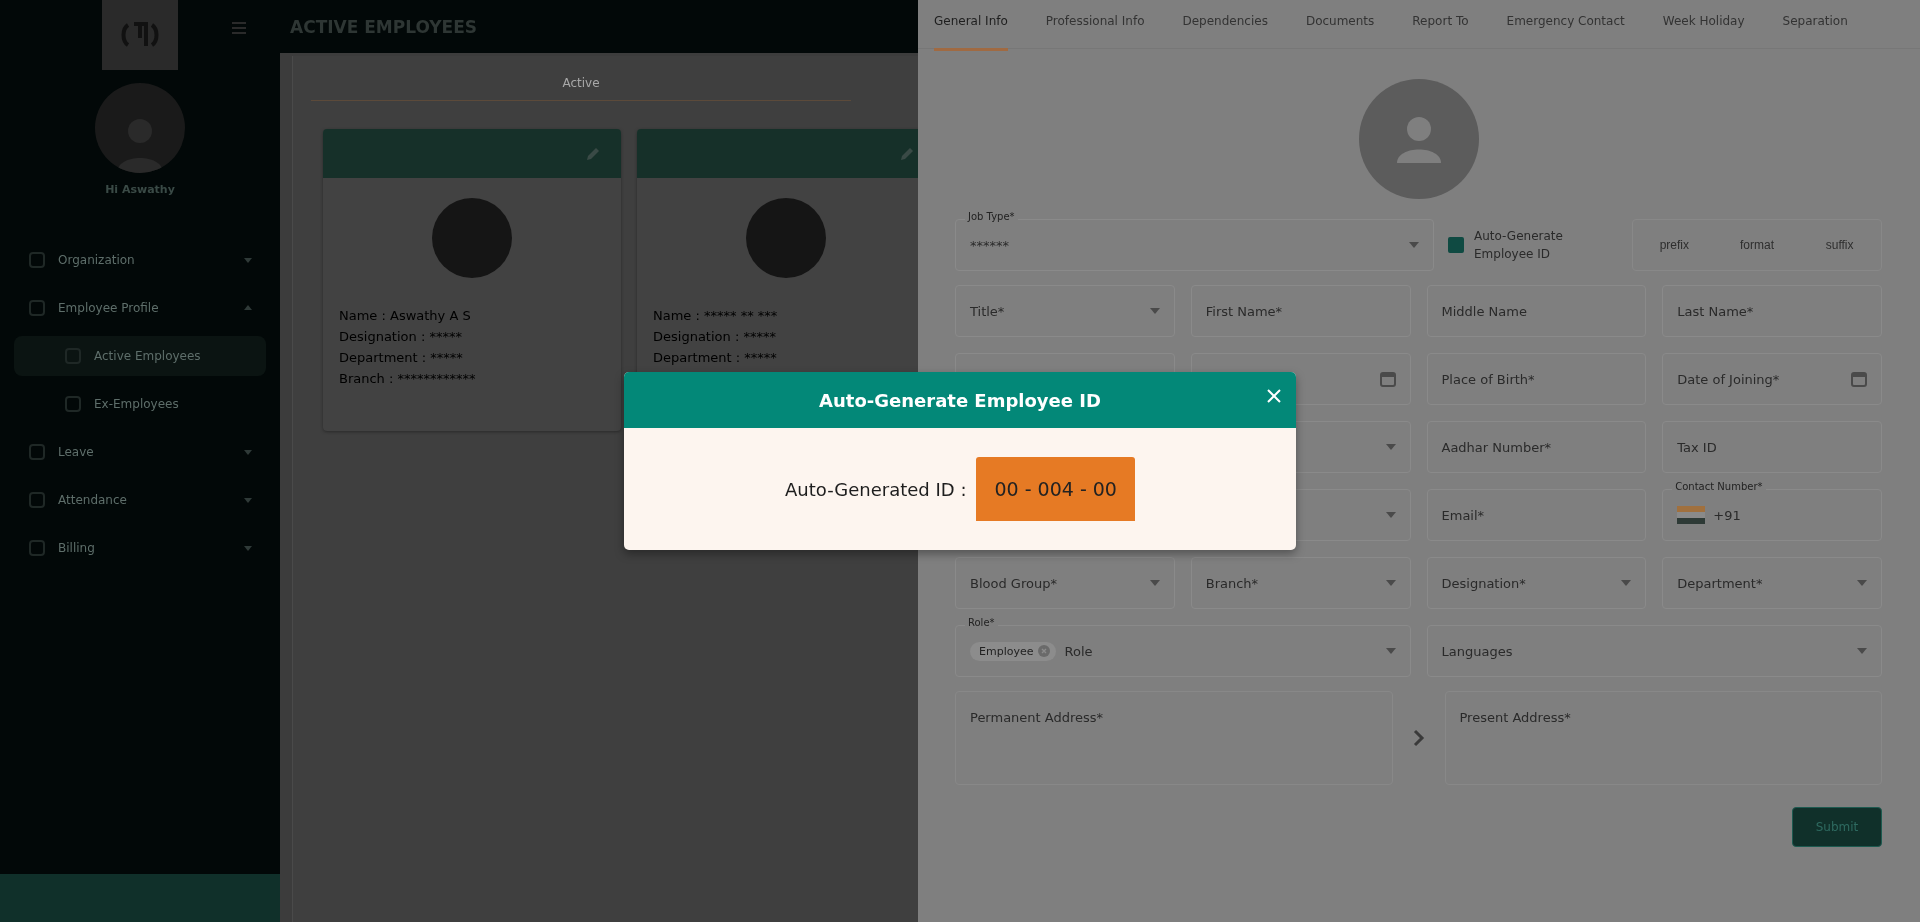  What do you see at coordinates (1536, 447) in the screenshot?
I see `input-field: Aadhar Number*` at bounding box center [1536, 447].